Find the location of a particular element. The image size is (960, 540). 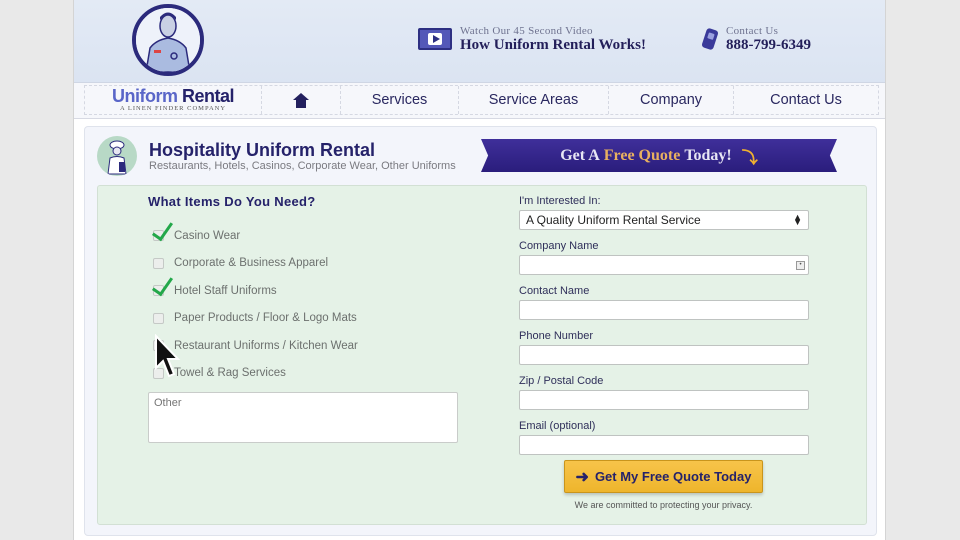

header-contact: Contact Us 888-799-6349 is located at coordinates (756, 39).